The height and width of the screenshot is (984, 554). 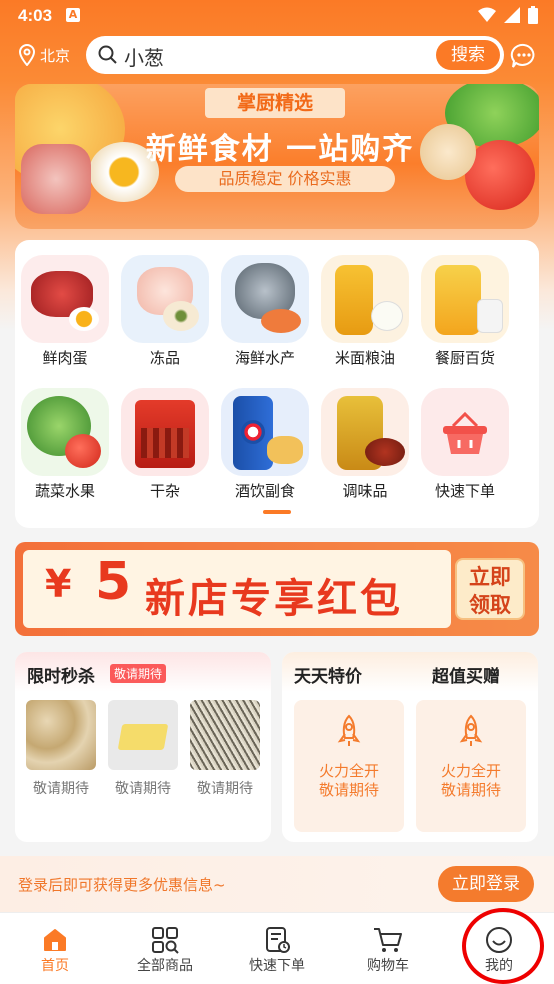 I want to click on bottom-tab-bar: 首页 全部商品 快速下单 购物车 我的, so click(x=277, y=948).